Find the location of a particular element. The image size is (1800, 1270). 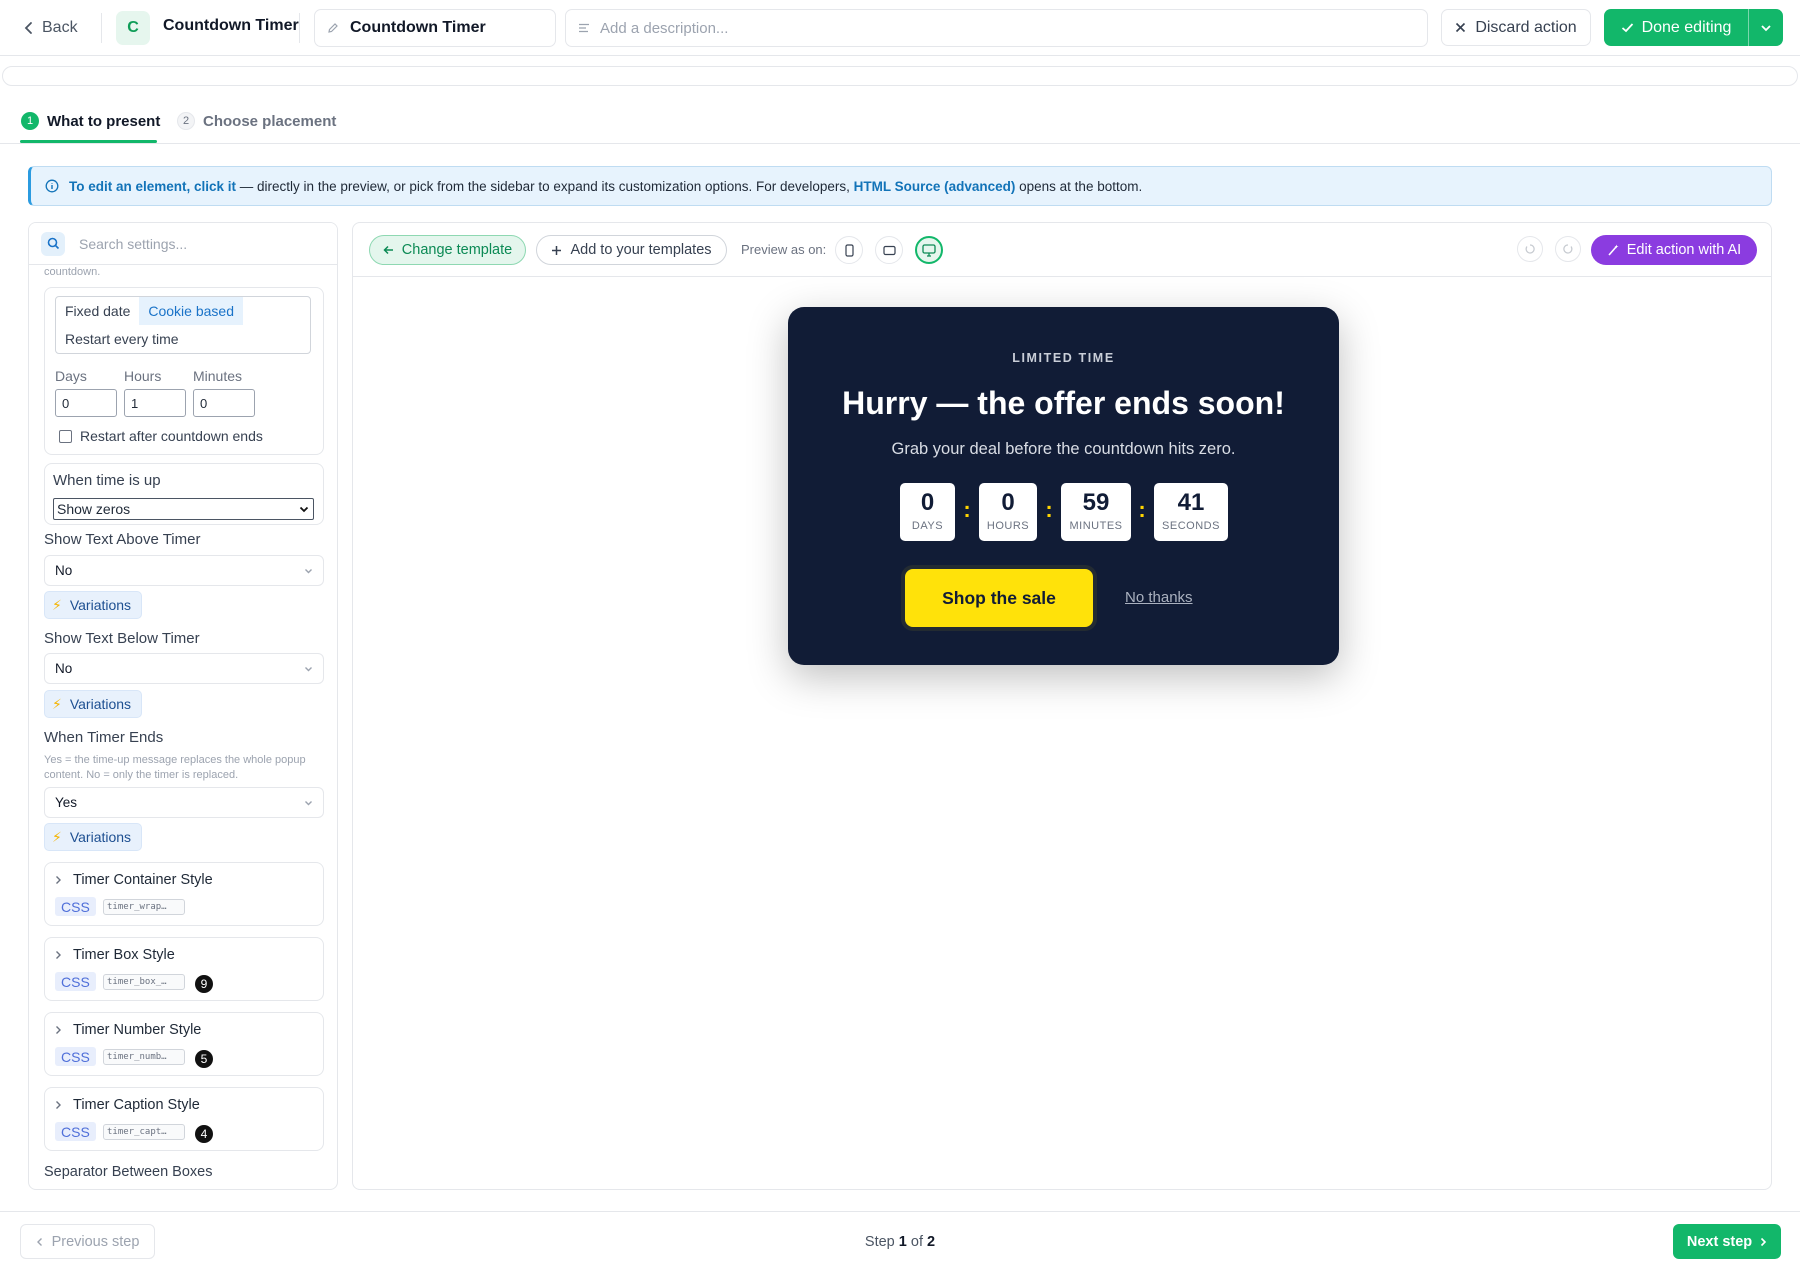

restart-option: Restart after countdown ends is located at coordinates (161, 436).